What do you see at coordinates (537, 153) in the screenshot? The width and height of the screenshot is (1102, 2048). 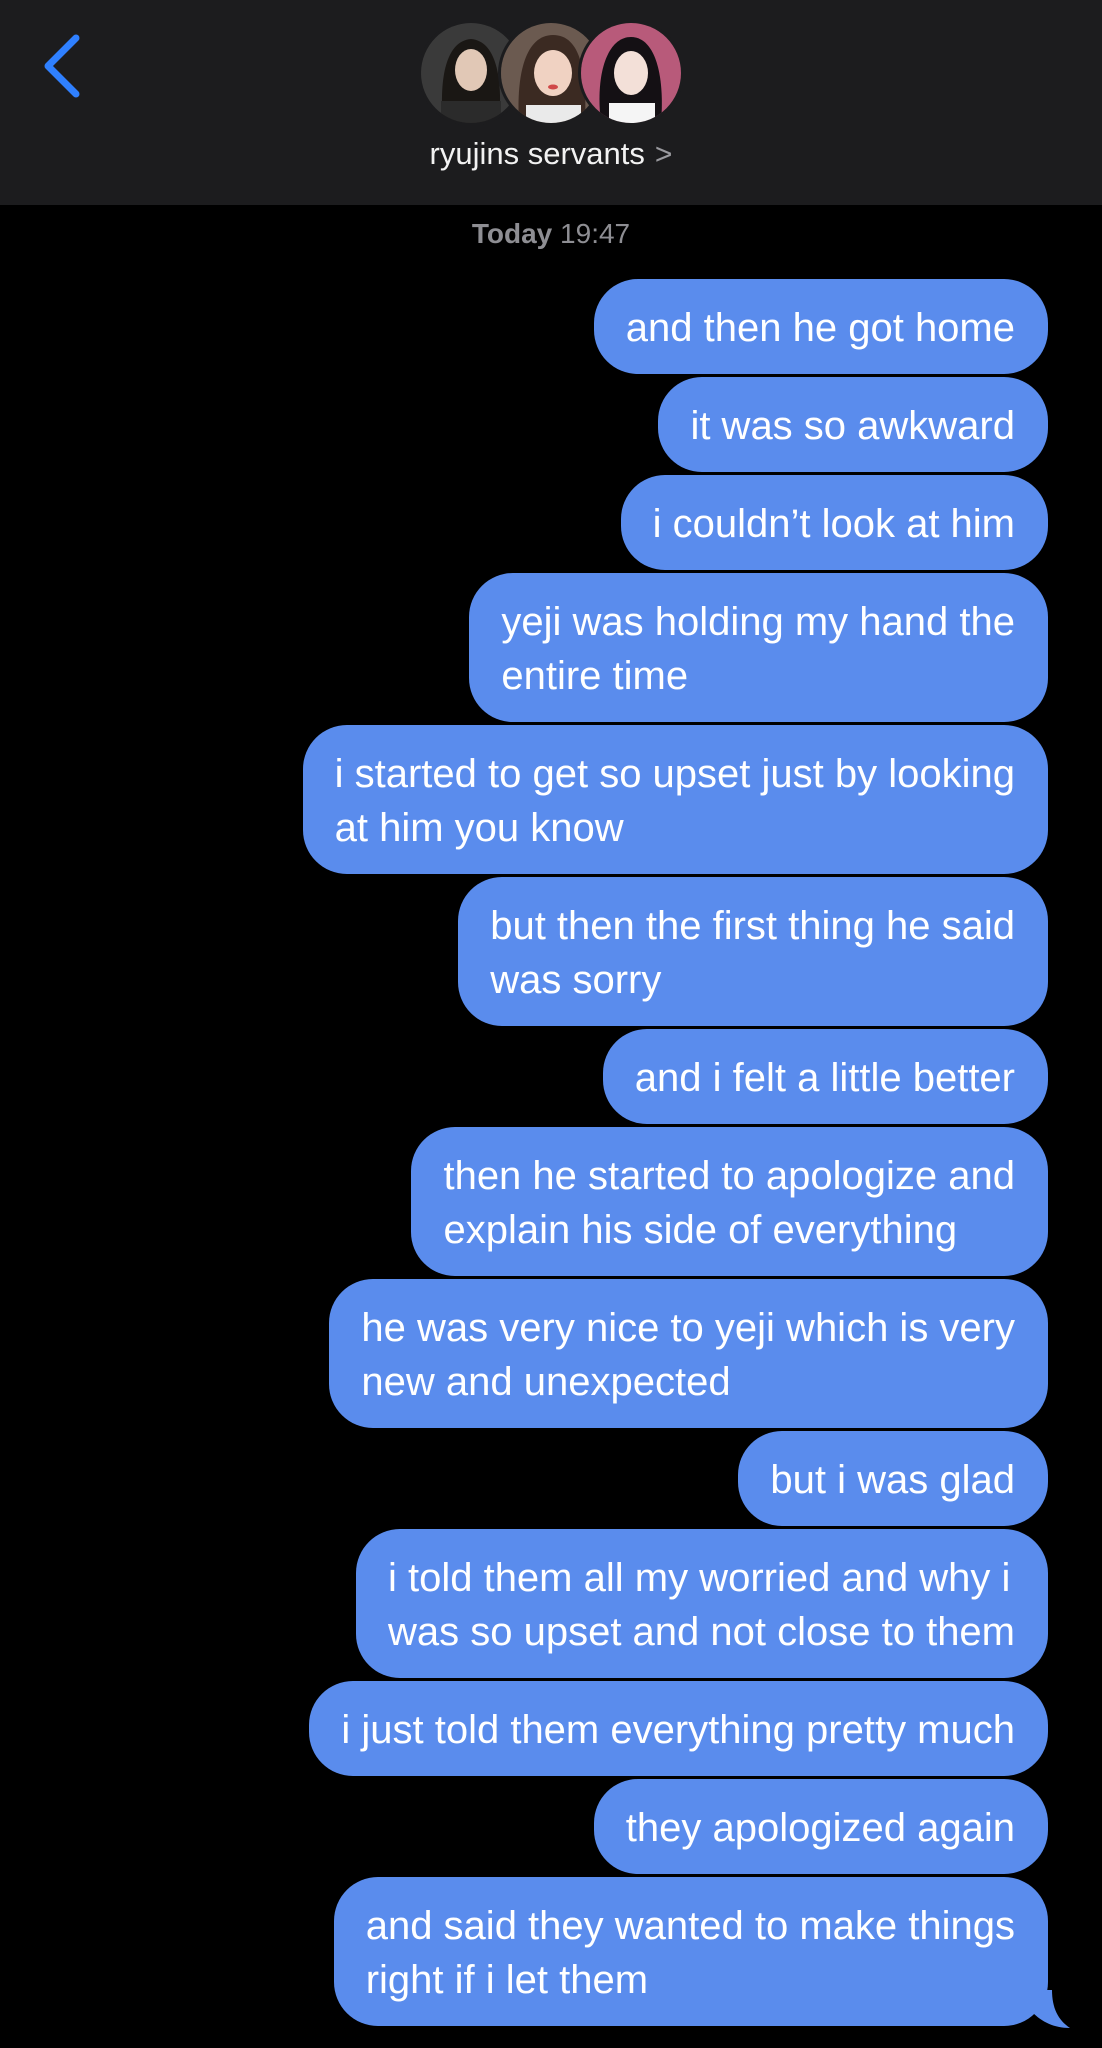 I see `group-name-label: ryujins servants` at bounding box center [537, 153].